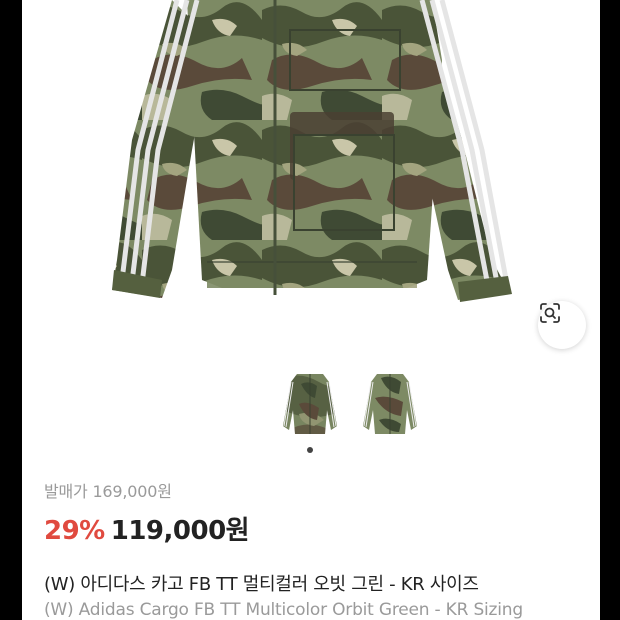  I want to click on discount-rate: 29%, so click(74, 531).